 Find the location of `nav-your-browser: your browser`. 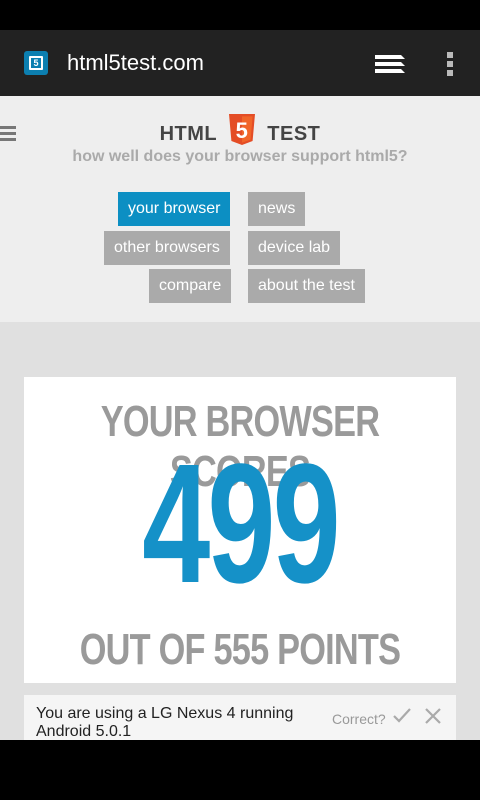

nav-your-browser: your browser is located at coordinates (174, 209).